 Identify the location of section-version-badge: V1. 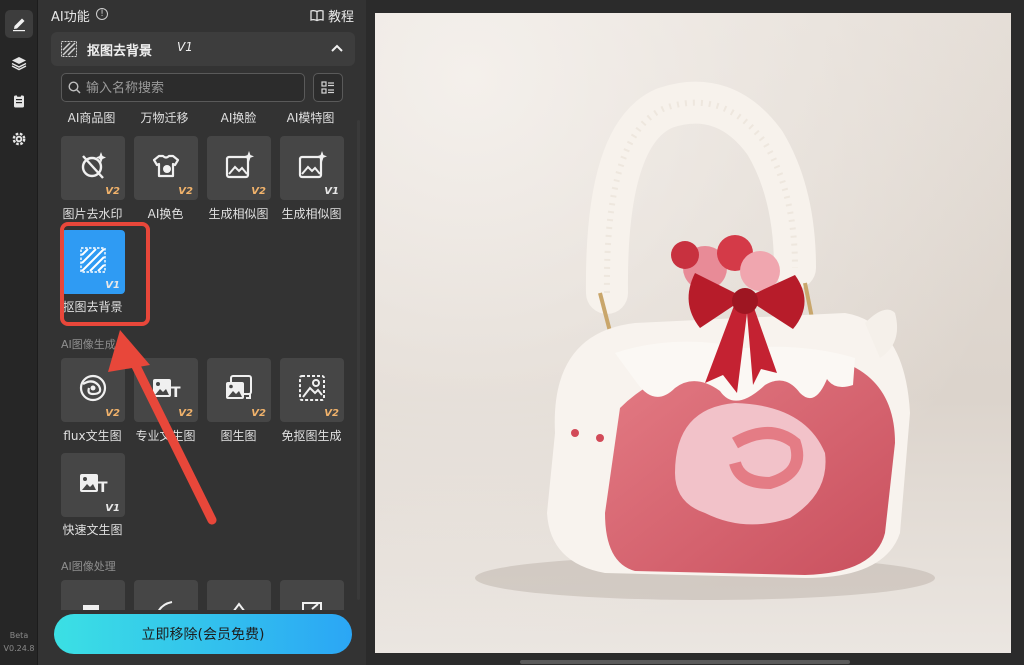
(185, 47).